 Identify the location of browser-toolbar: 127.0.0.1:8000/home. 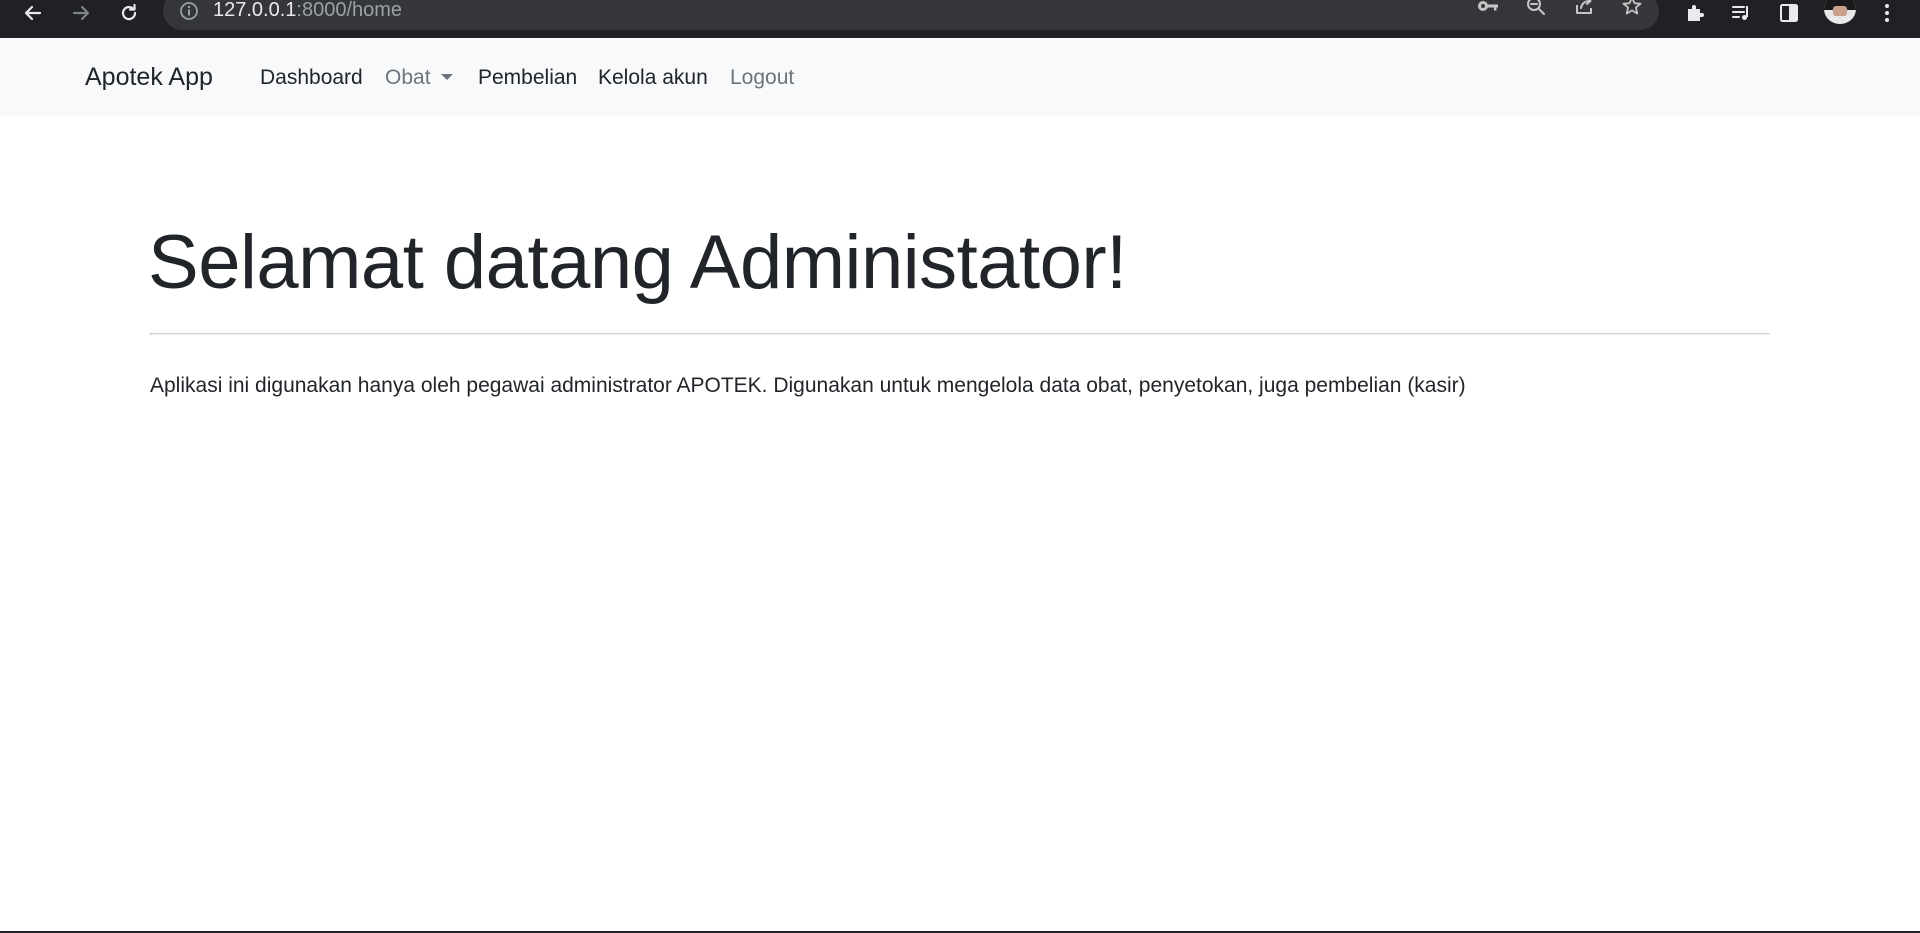
(960, 19).